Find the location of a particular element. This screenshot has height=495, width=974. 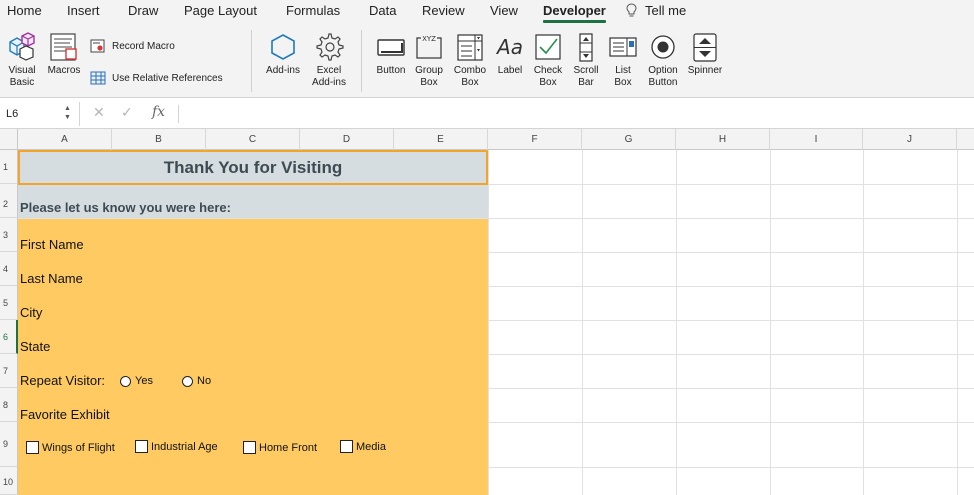

check-box-icon is located at coordinates (548, 47).